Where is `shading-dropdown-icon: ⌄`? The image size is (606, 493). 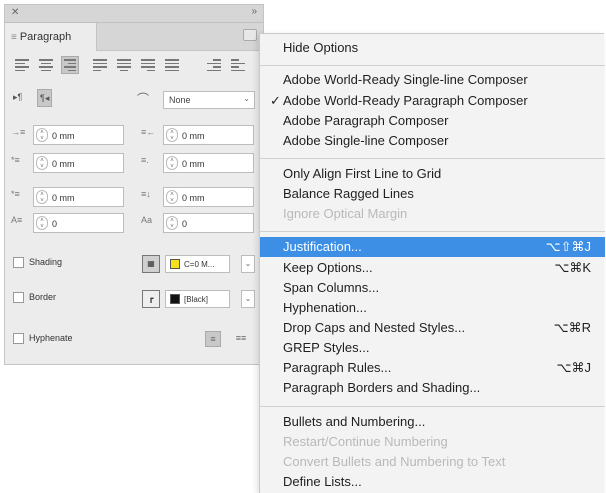 shading-dropdown-icon: ⌄ is located at coordinates (248, 264).